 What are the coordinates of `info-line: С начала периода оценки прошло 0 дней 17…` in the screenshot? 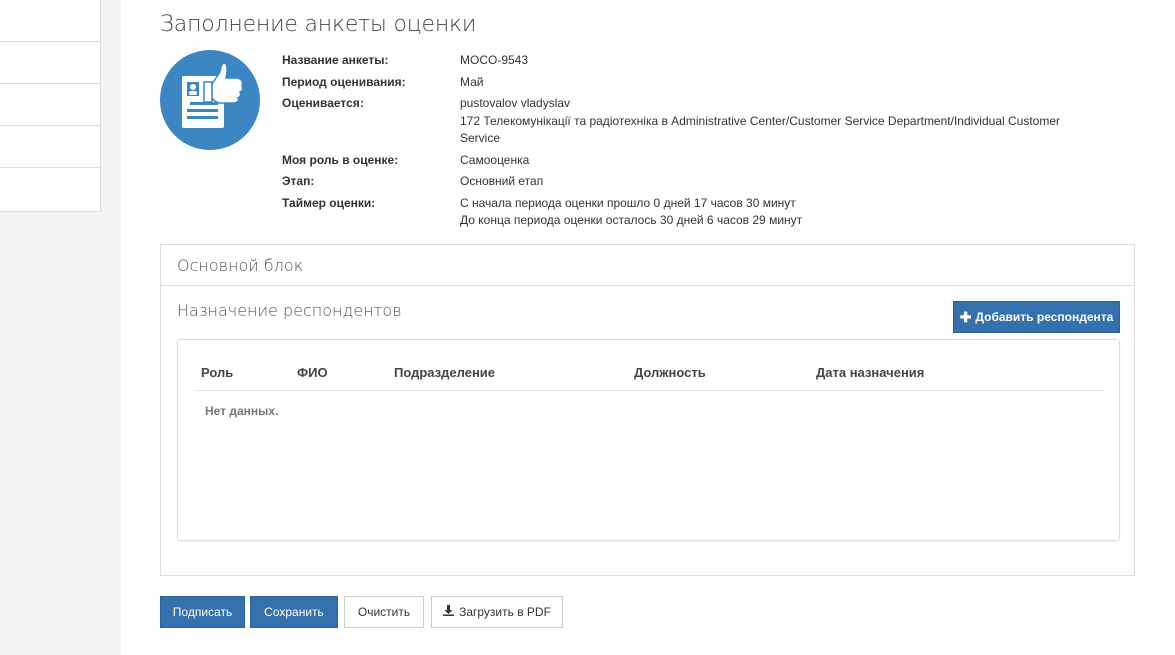 It's located at (628, 202).